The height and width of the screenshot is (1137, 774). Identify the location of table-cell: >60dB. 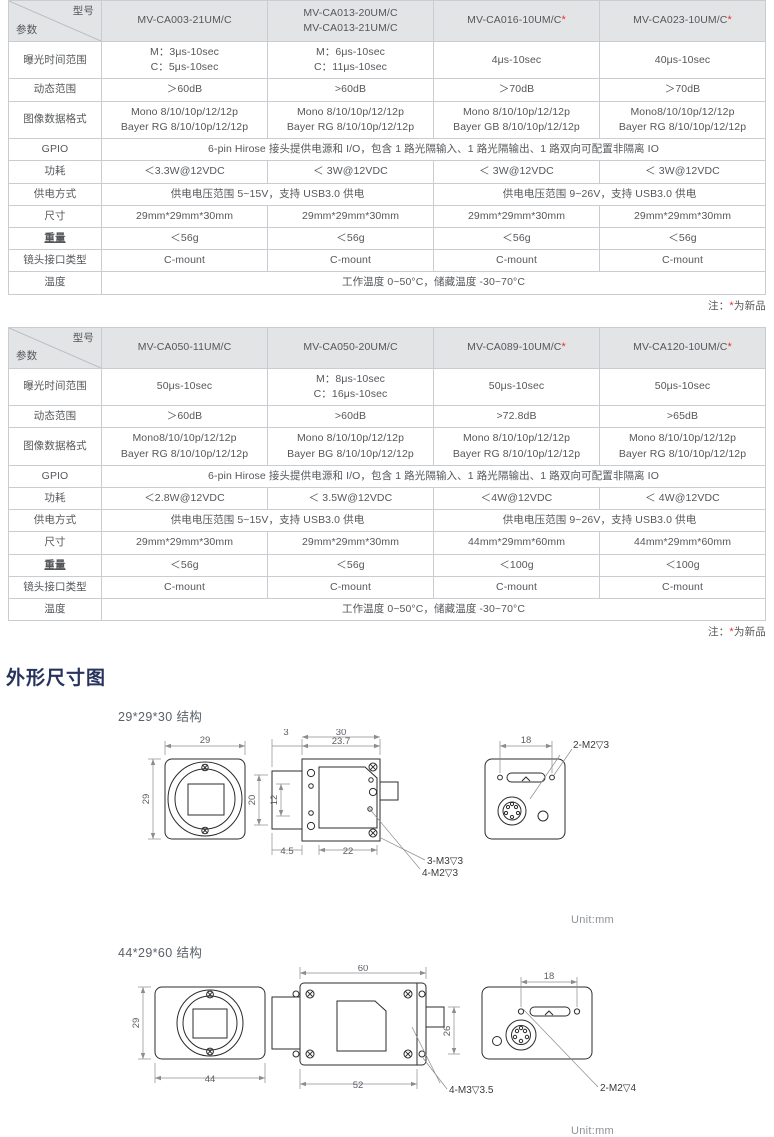
(350, 90).